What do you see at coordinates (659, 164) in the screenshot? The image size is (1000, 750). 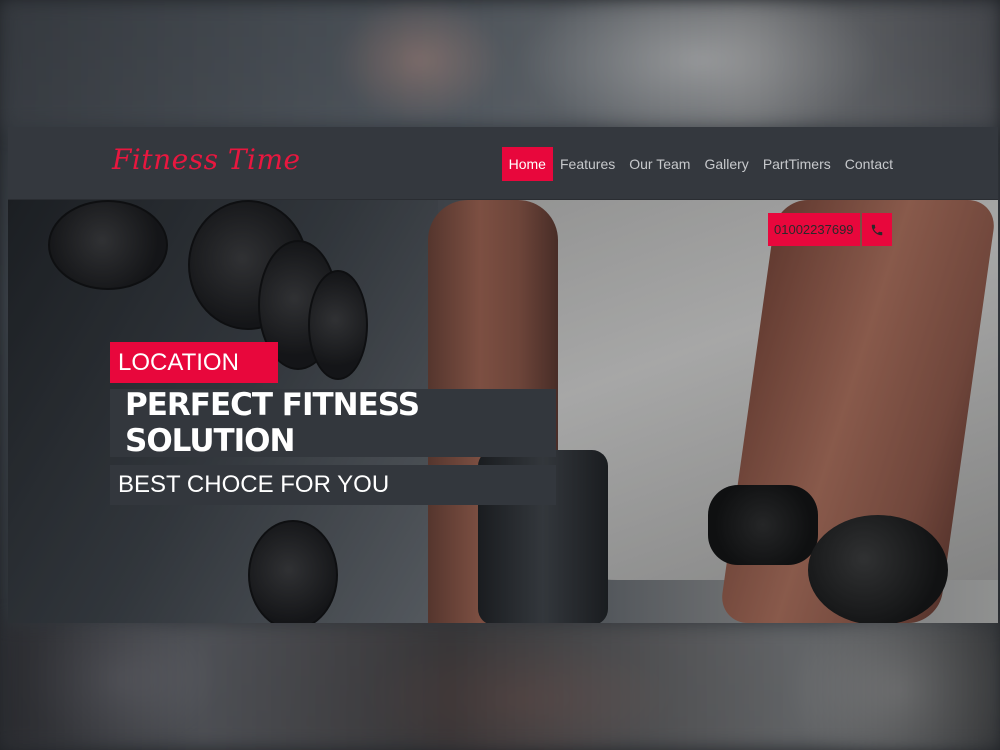 I see `nav-item-our-team: Our Team` at bounding box center [659, 164].